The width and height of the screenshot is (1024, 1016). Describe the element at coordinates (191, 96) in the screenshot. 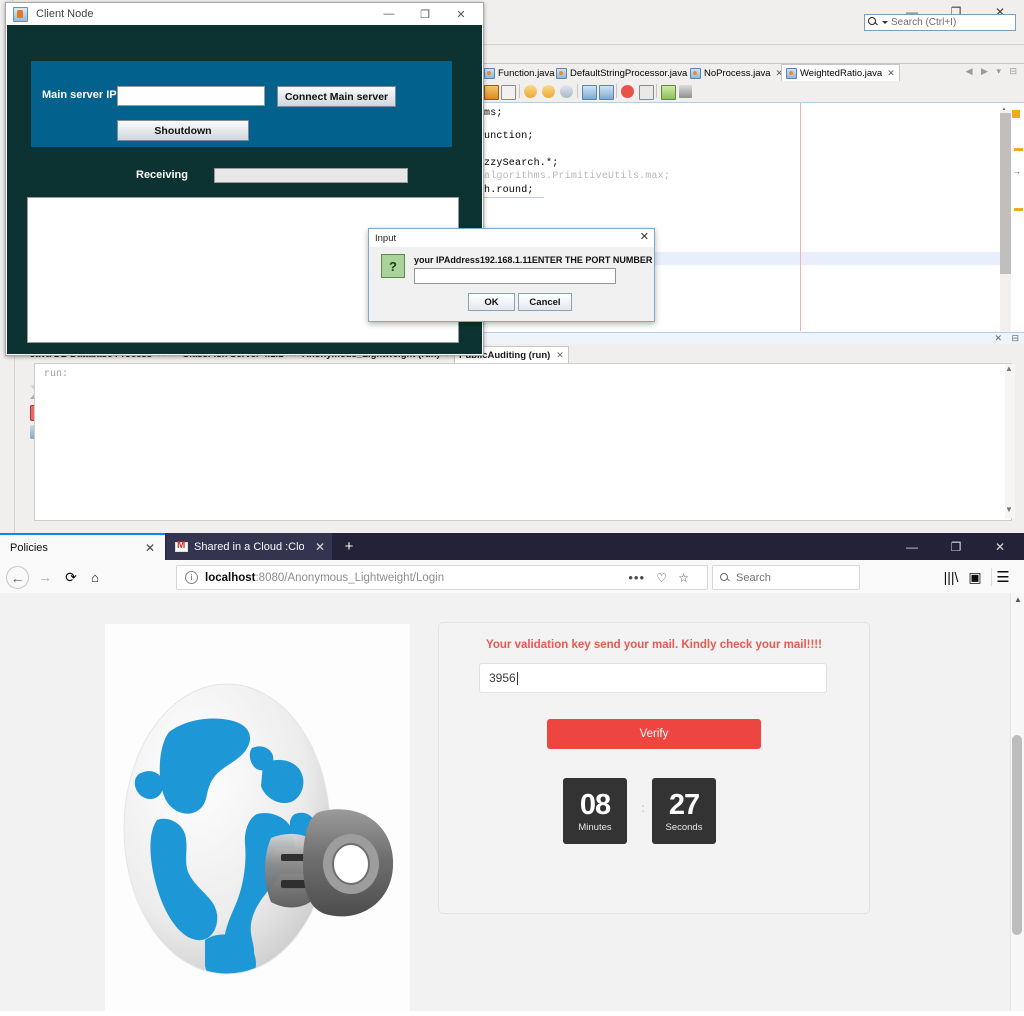

I see `main-server-ip-input` at that location.